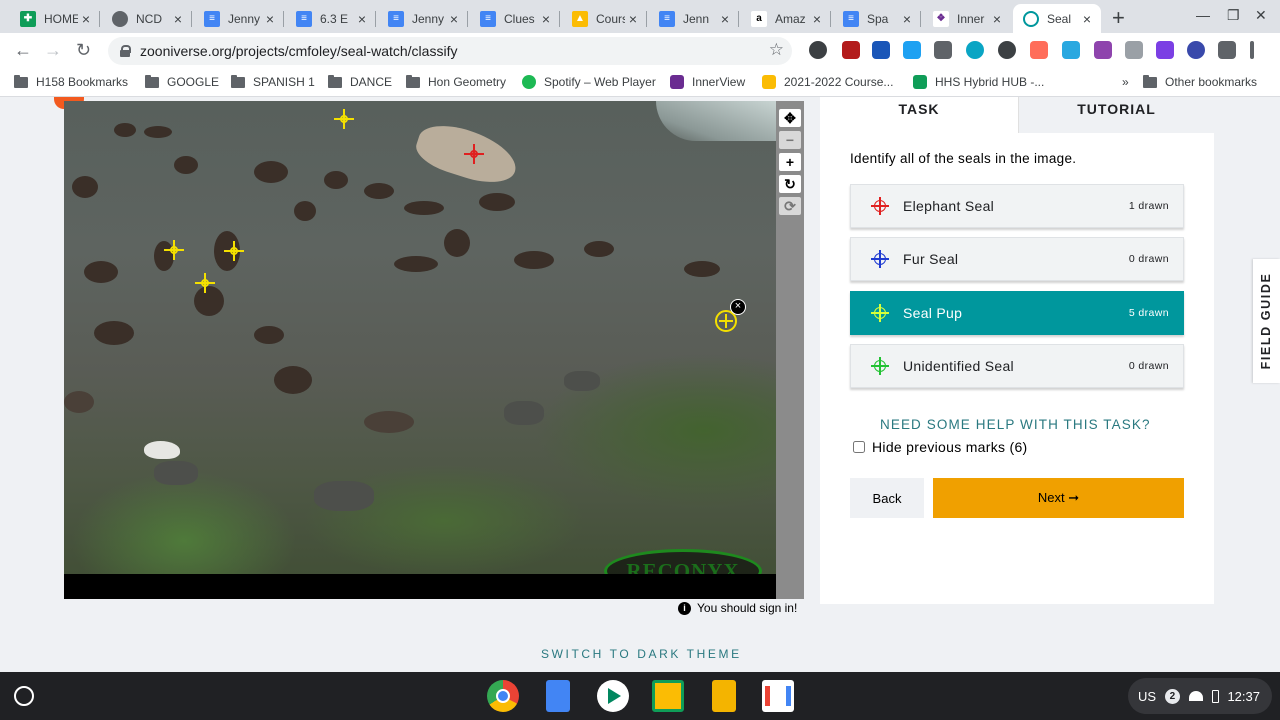 The image size is (1280, 720). Describe the element at coordinates (152, 81) in the screenshot. I see `folder-icon` at that location.